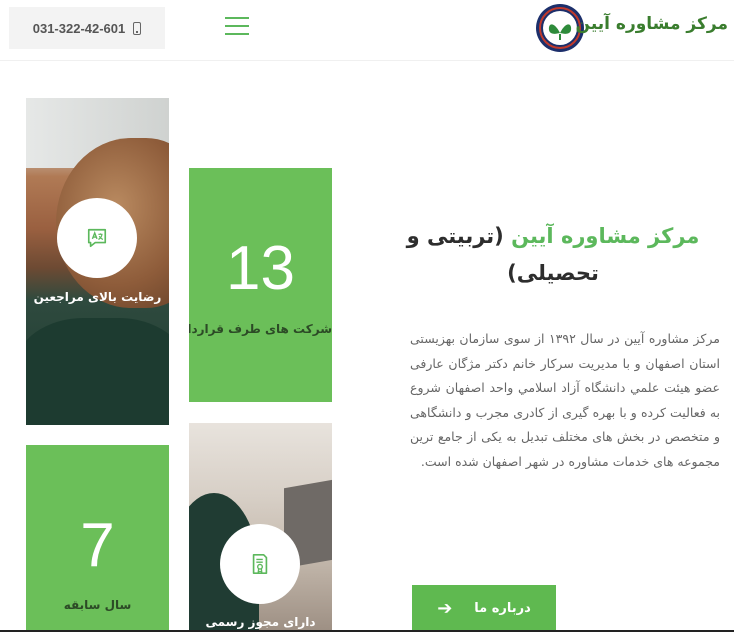 Image resolution: width=734 pixels, height=632 pixels. I want to click on phone-contact: 031-322-42-601, so click(87, 28).